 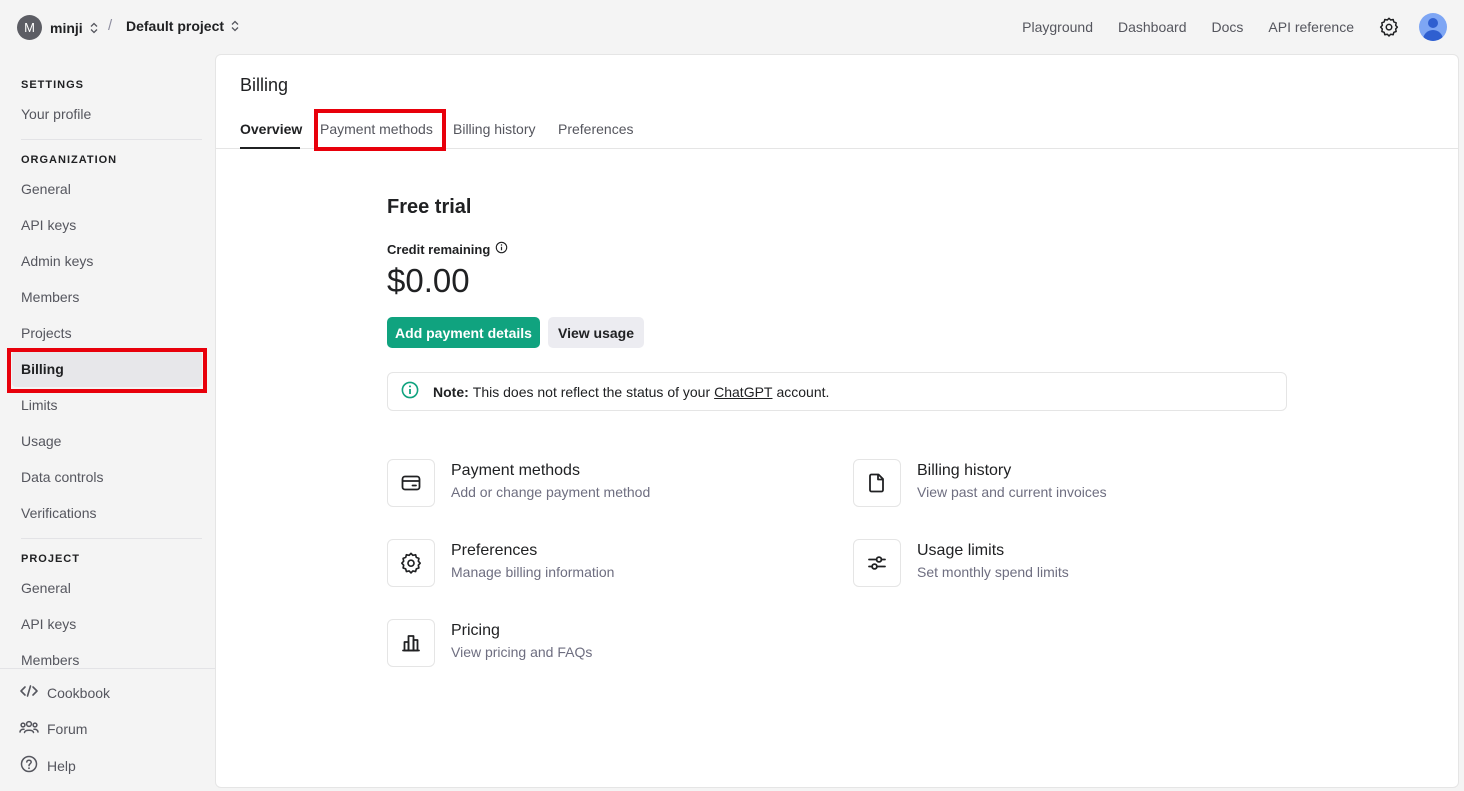 I want to click on sidebar-footer: Cookbook Forum Help, so click(x=107, y=729).